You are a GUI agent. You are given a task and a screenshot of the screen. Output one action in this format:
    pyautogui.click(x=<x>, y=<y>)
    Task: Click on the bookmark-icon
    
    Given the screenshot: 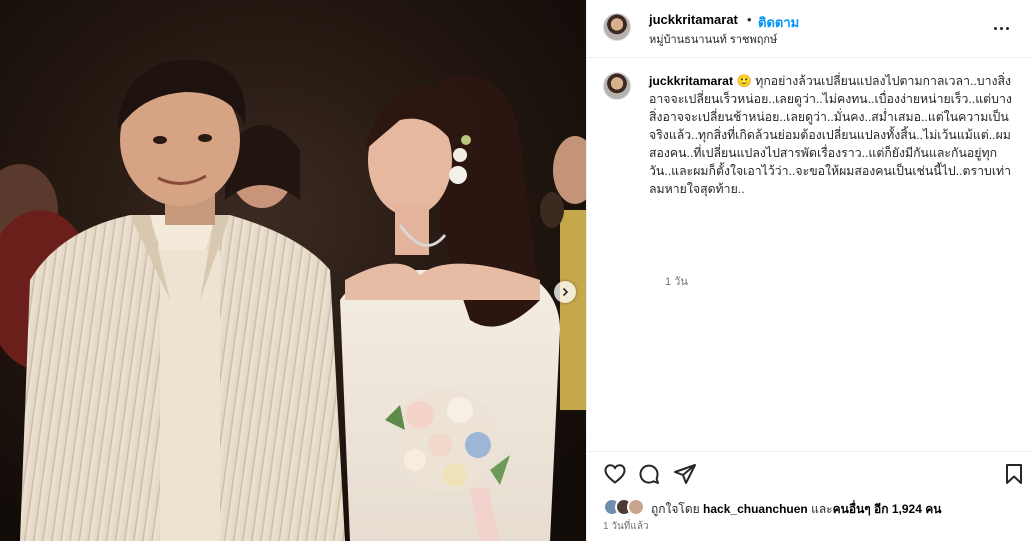 What is the action you would take?
    pyautogui.click(x=1014, y=474)
    